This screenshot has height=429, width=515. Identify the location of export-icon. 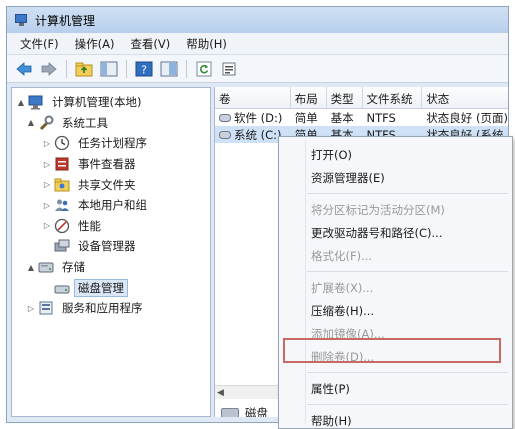
(229, 69).